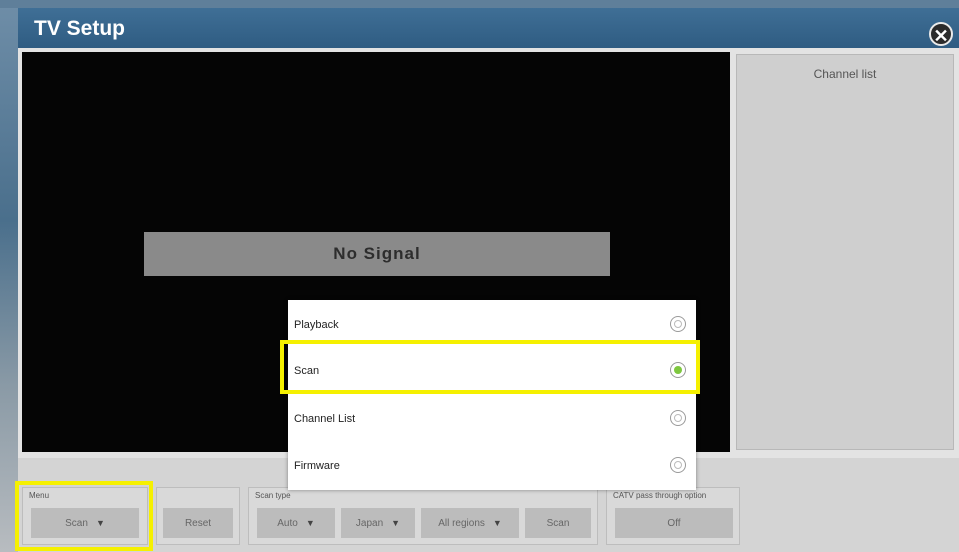  Describe the element at coordinates (845, 74) in the screenshot. I see `channel-list-title: Channel list` at that location.